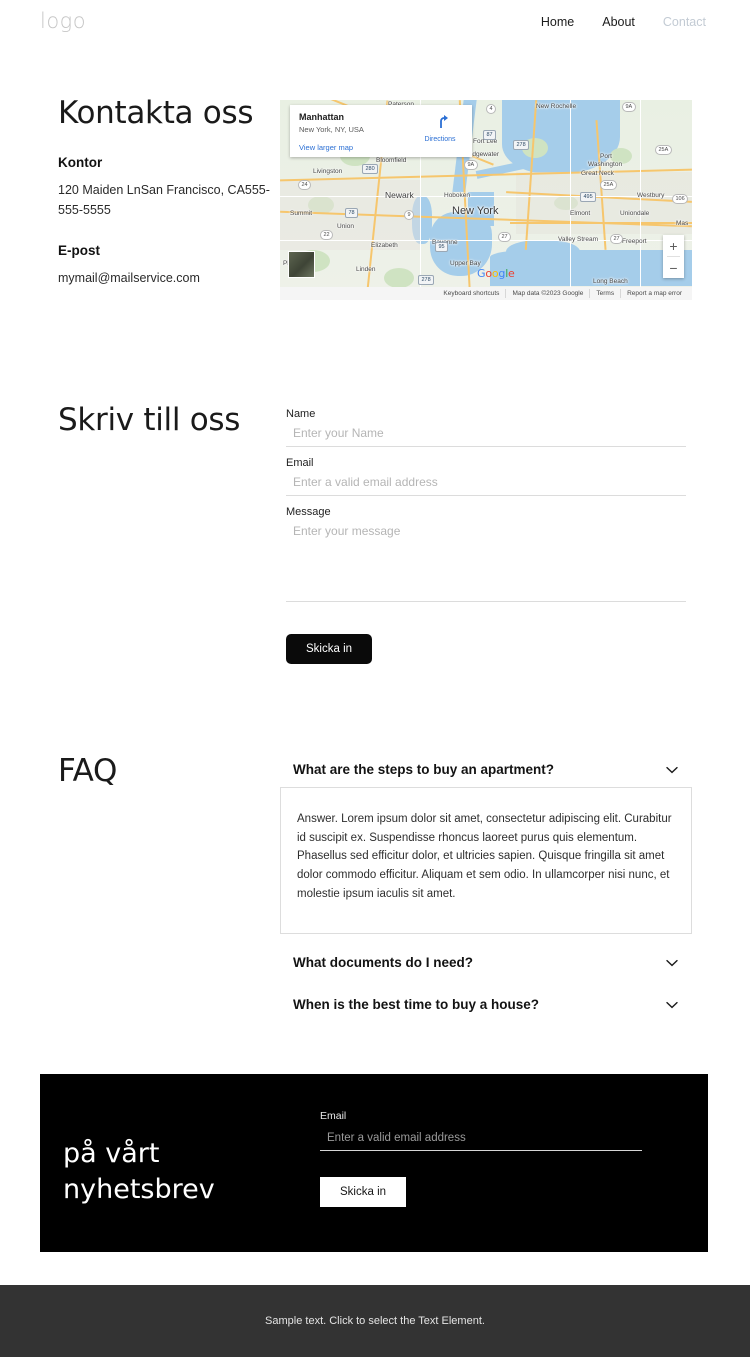  I want to click on view-larger-map-link: View larger map, so click(381, 147).